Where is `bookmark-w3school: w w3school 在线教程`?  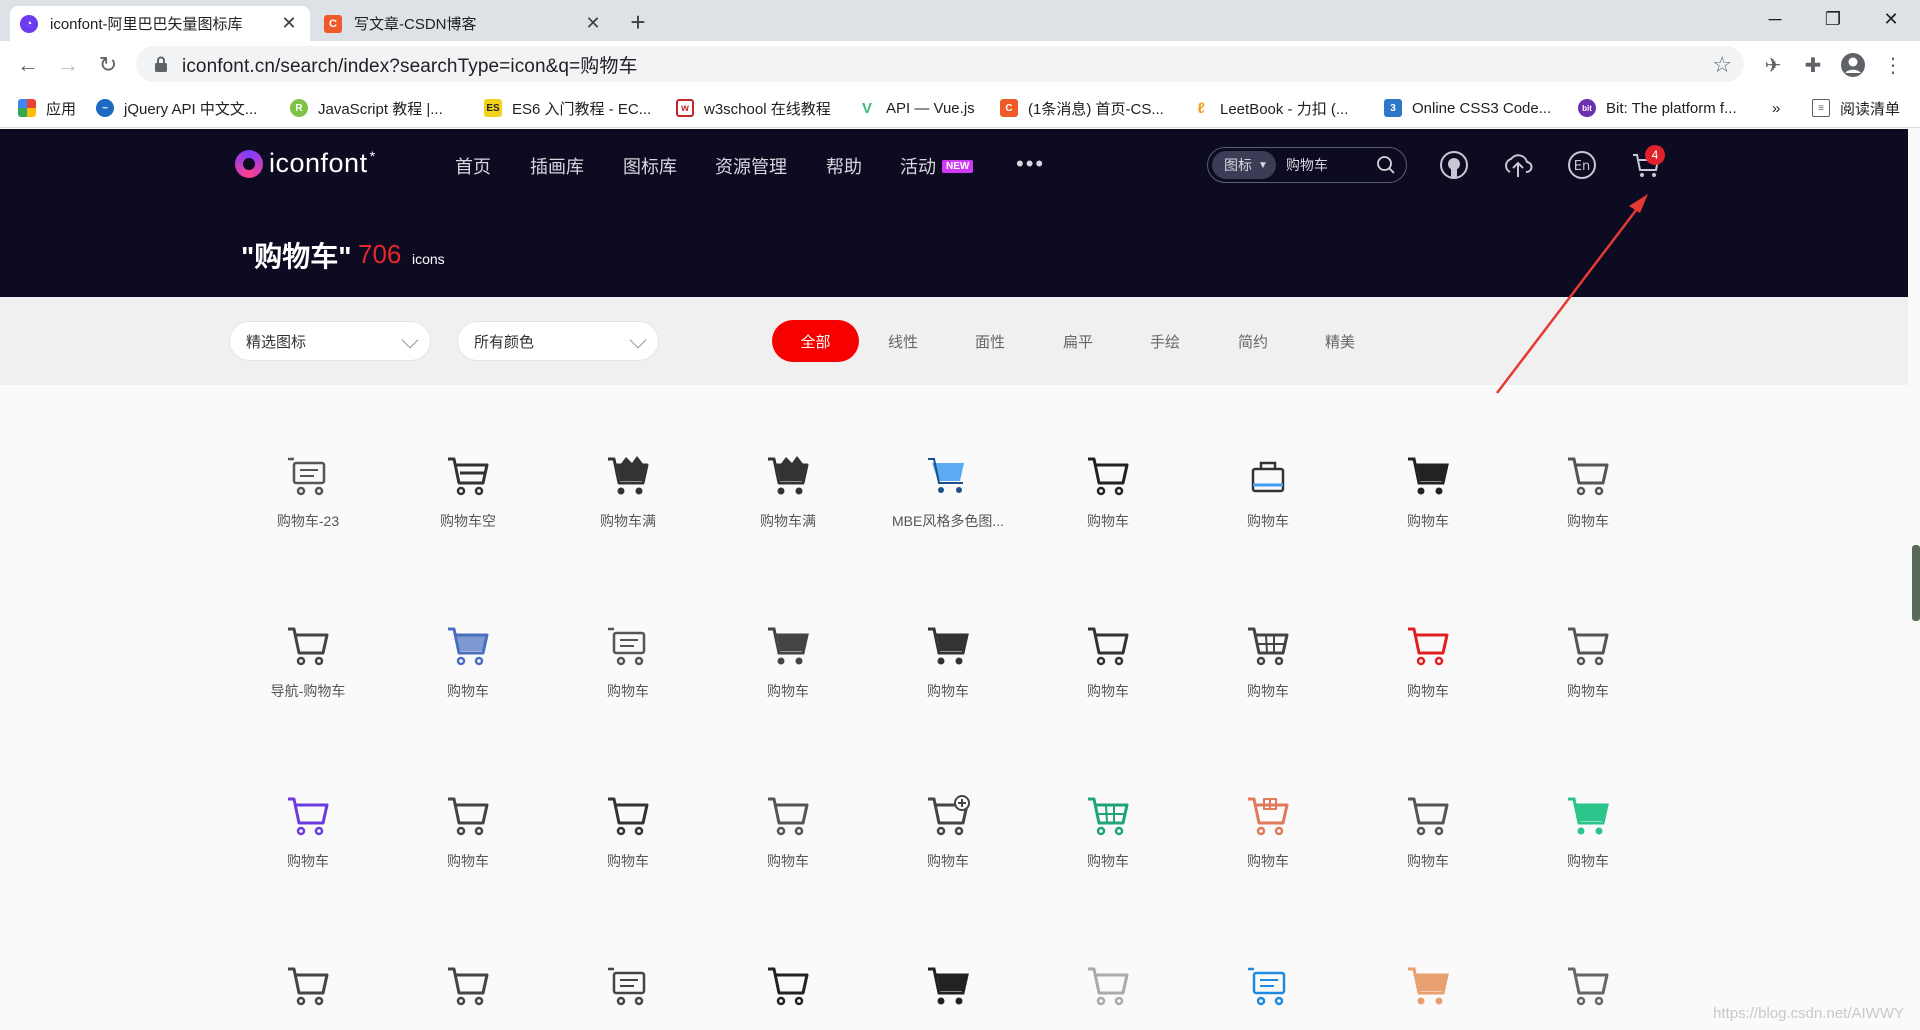 bookmark-w3school: w w3school 在线教程 is located at coordinates (753, 108).